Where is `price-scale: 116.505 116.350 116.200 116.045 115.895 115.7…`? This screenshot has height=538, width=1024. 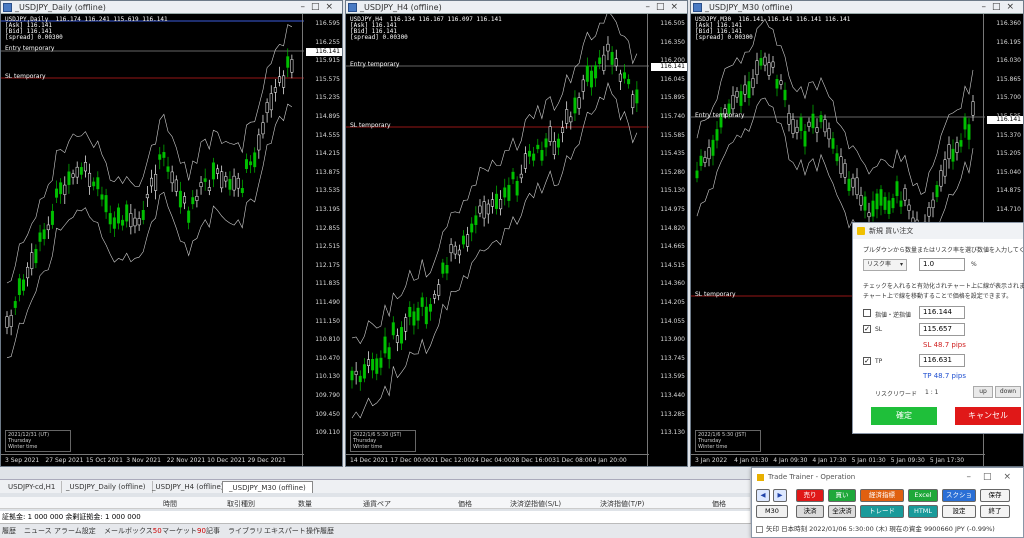
price-scale: 116.505 116.350 116.200 116.045 115.895 115.7… is located at coordinates (667, 240).